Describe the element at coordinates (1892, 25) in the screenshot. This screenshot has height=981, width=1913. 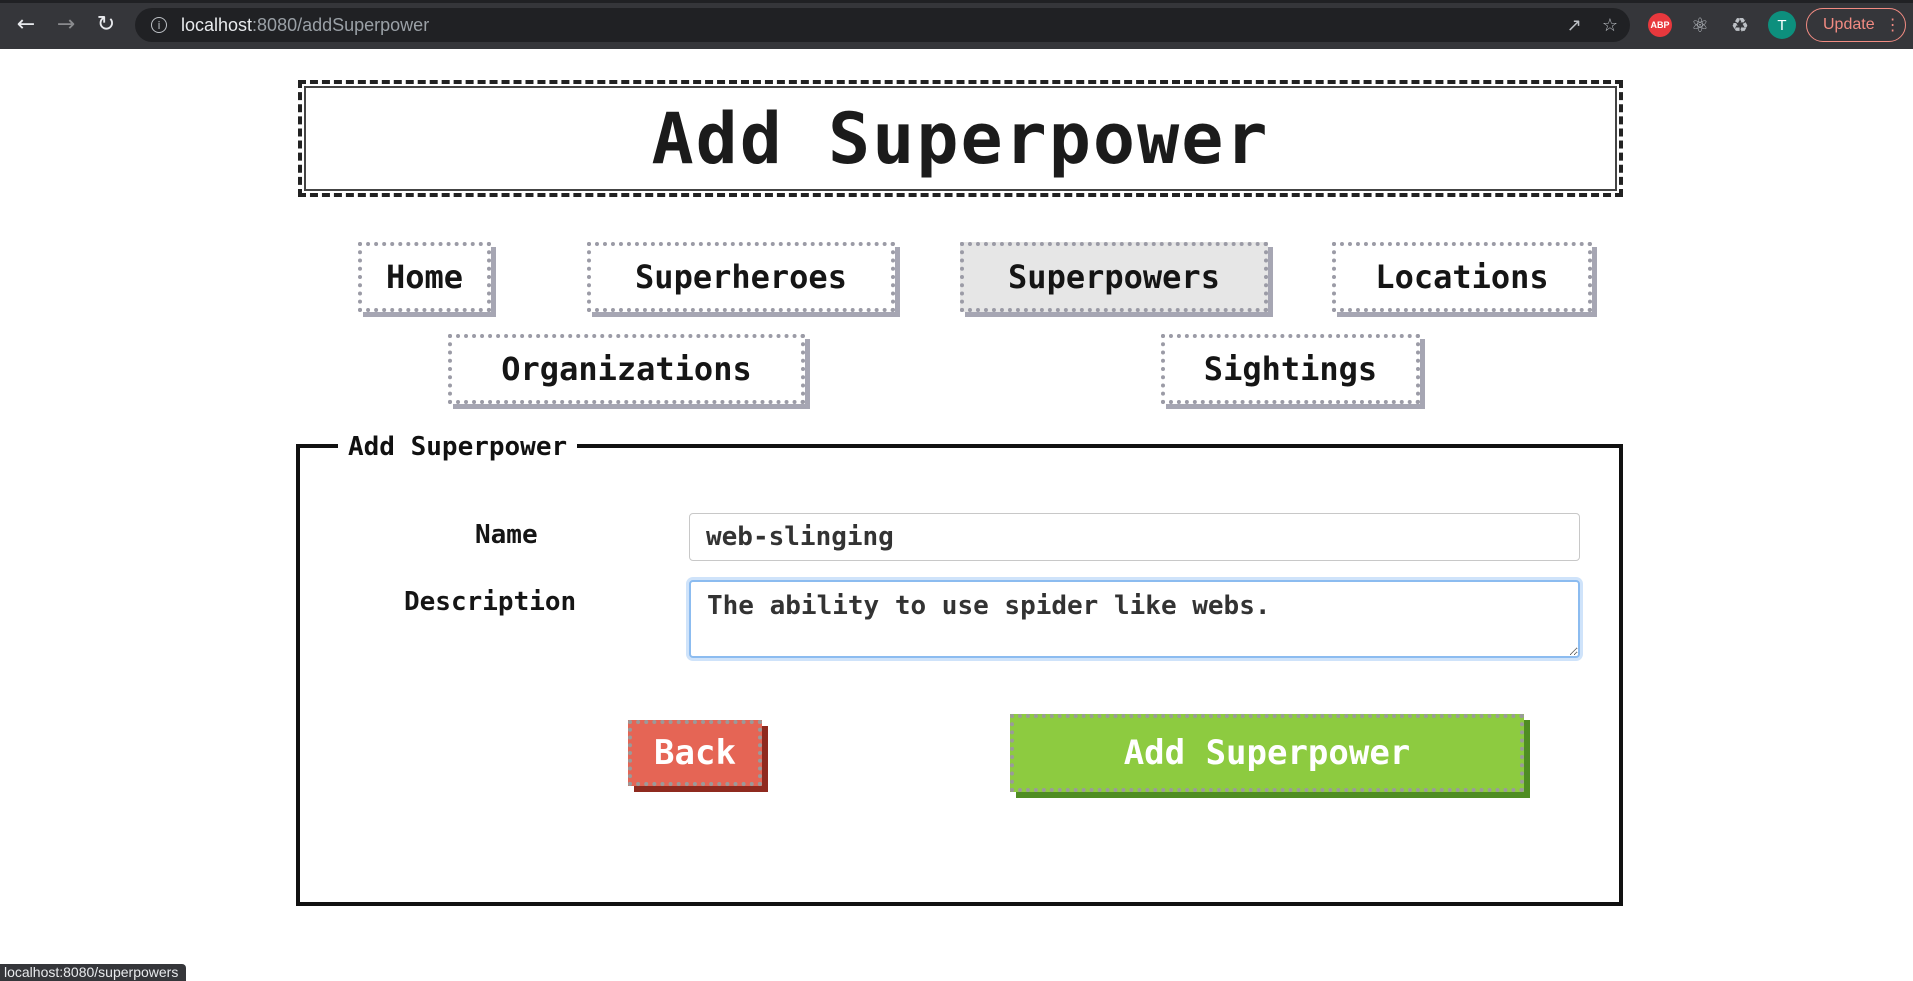
I see `more-icon: ⋮` at that location.